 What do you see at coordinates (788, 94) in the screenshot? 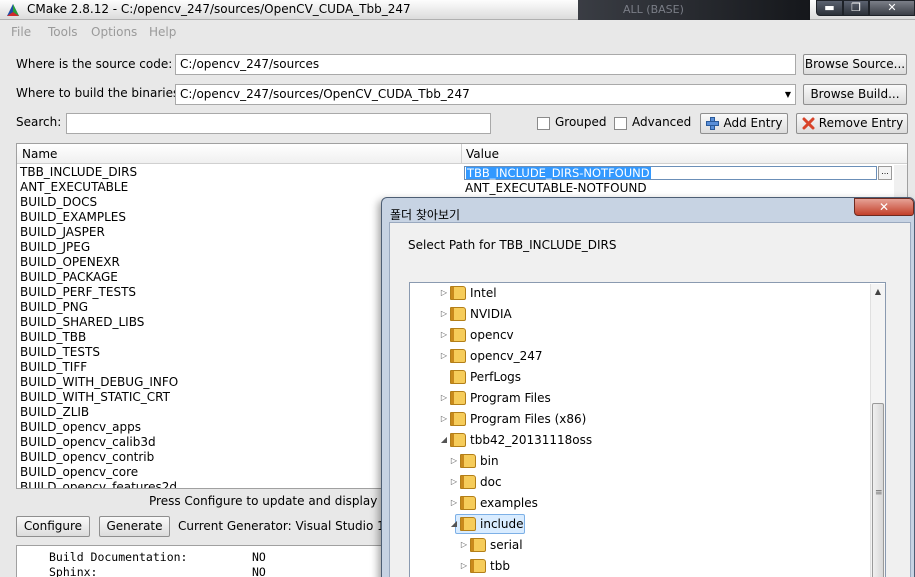
I see `chevron-down-icon: ▼` at bounding box center [788, 94].